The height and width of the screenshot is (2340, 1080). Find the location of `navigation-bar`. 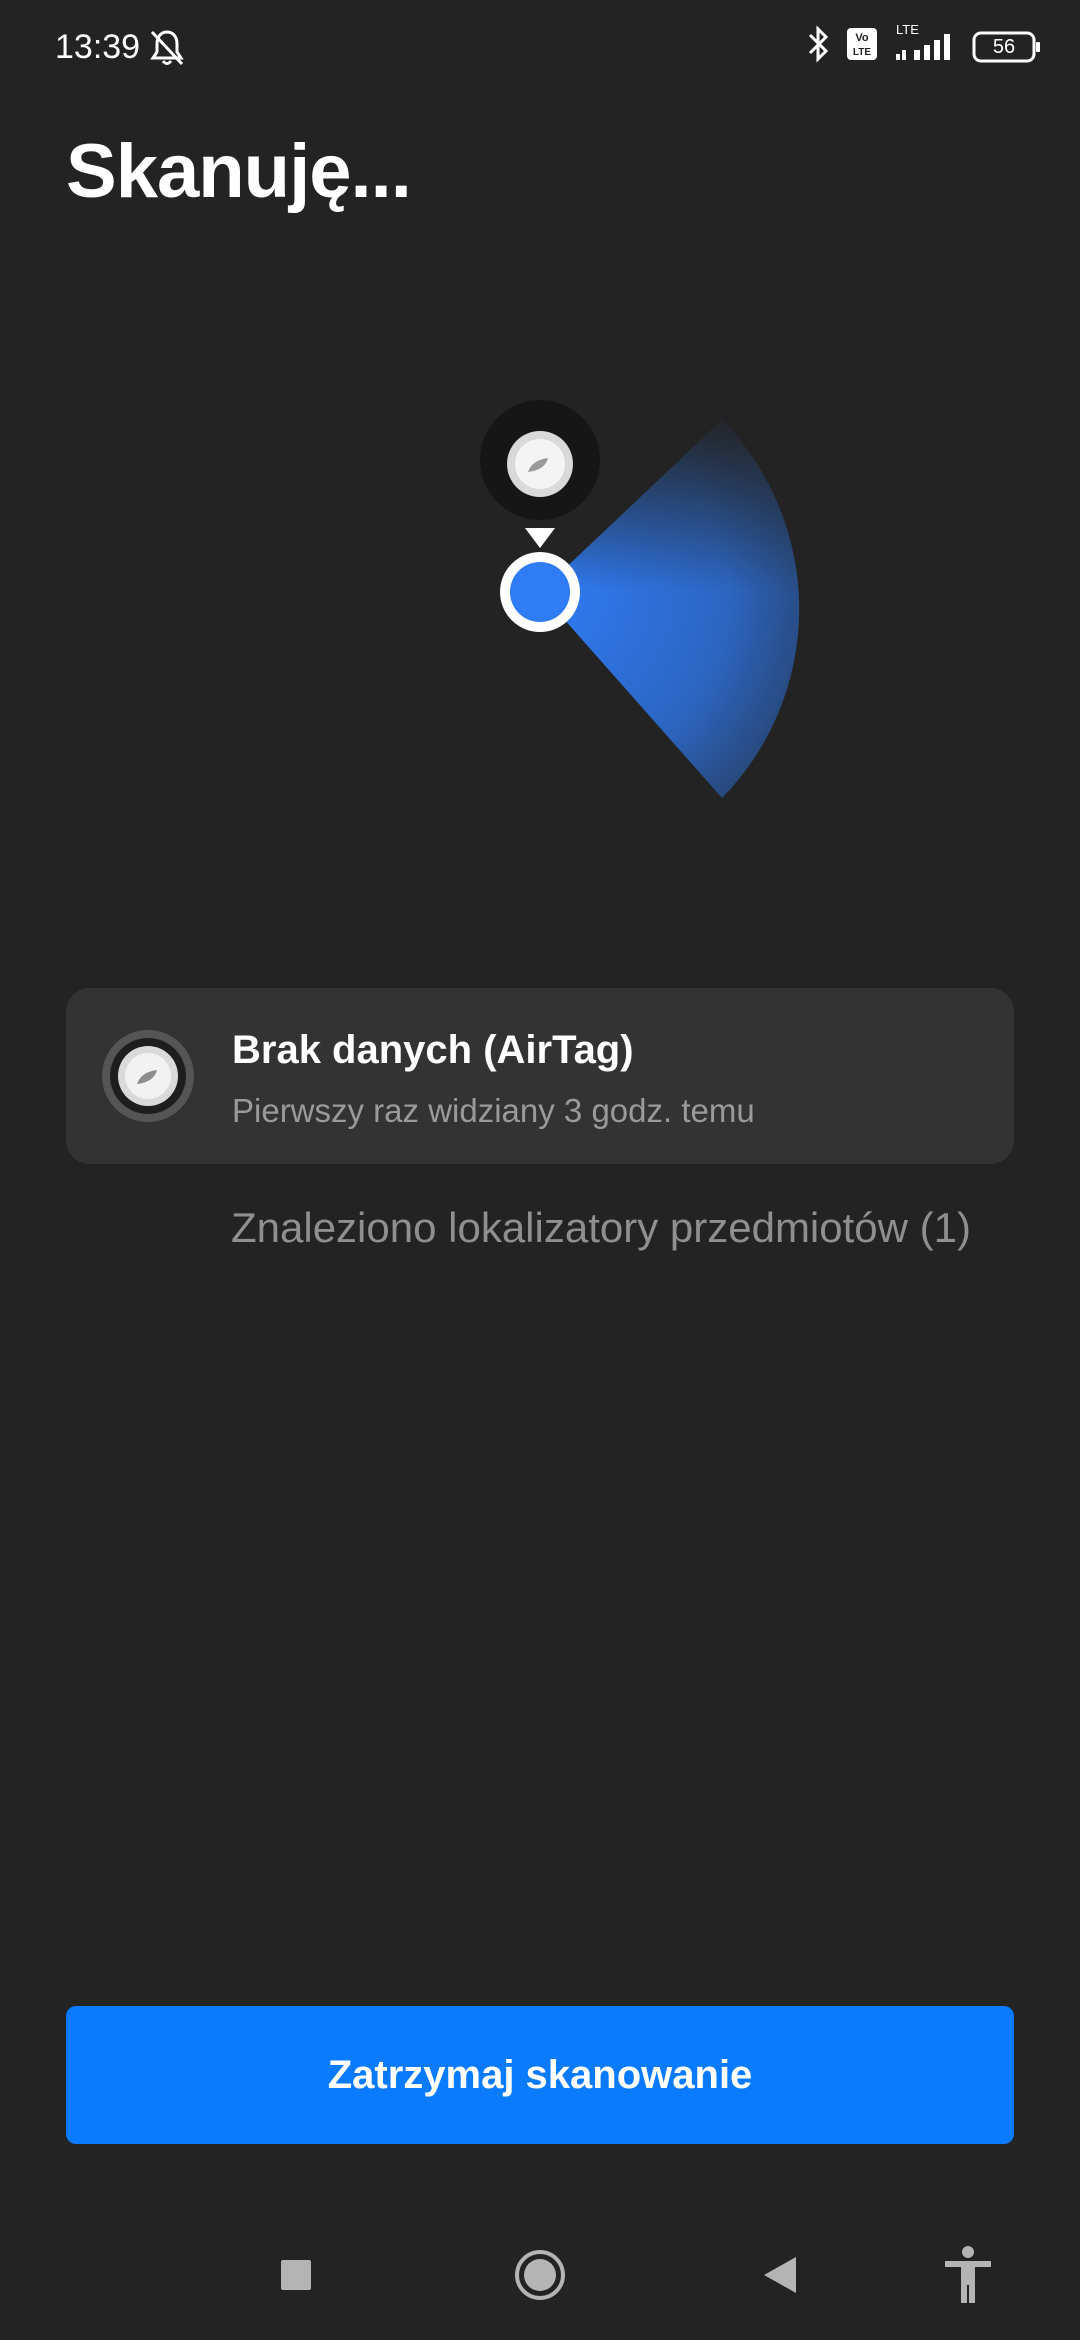

navigation-bar is located at coordinates (540, 2280).